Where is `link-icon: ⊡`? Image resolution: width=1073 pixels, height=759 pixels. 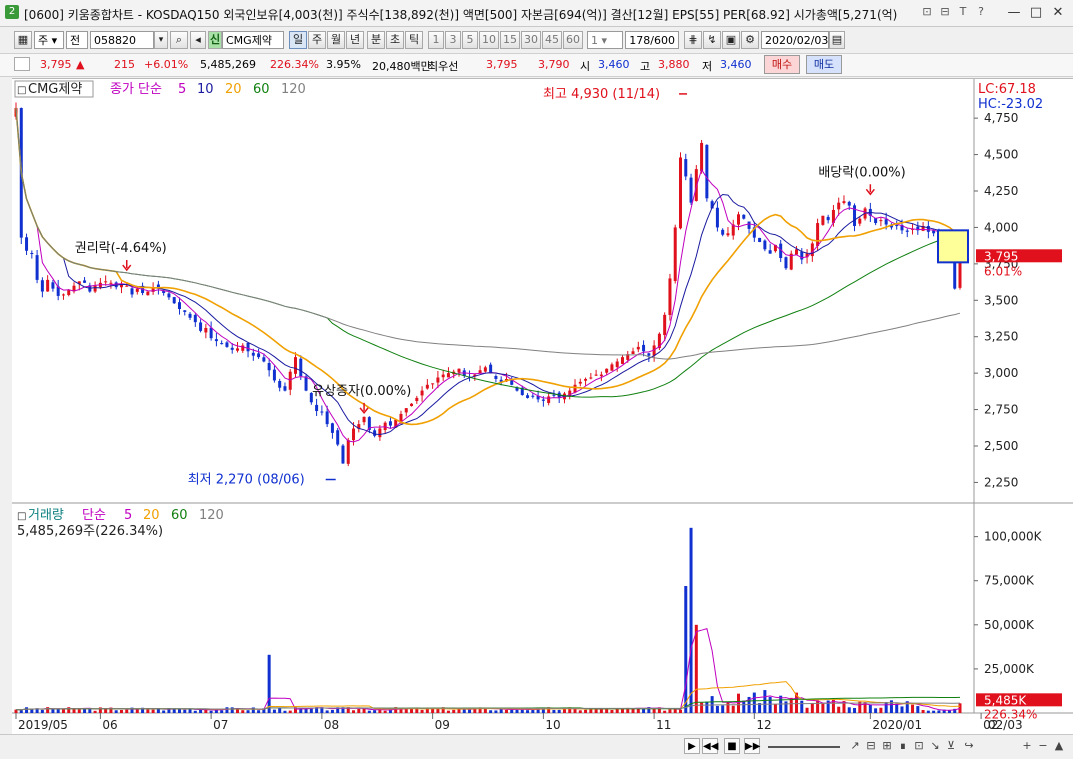 link-icon: ⊡ is located at coordinates (927, 12).